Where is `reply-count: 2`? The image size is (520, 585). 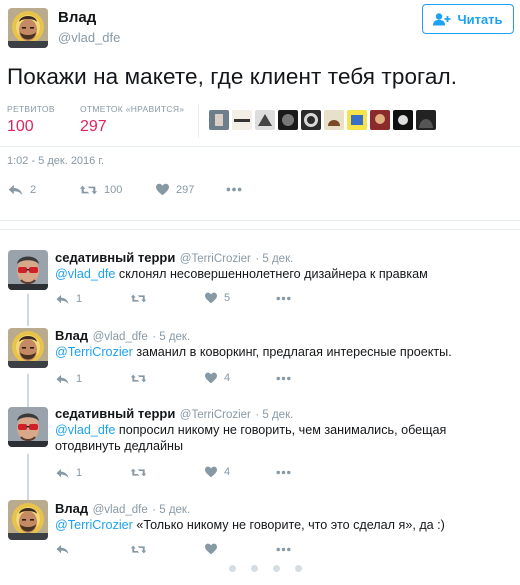 reply-count: 2 is located at coordinates (33, 190).